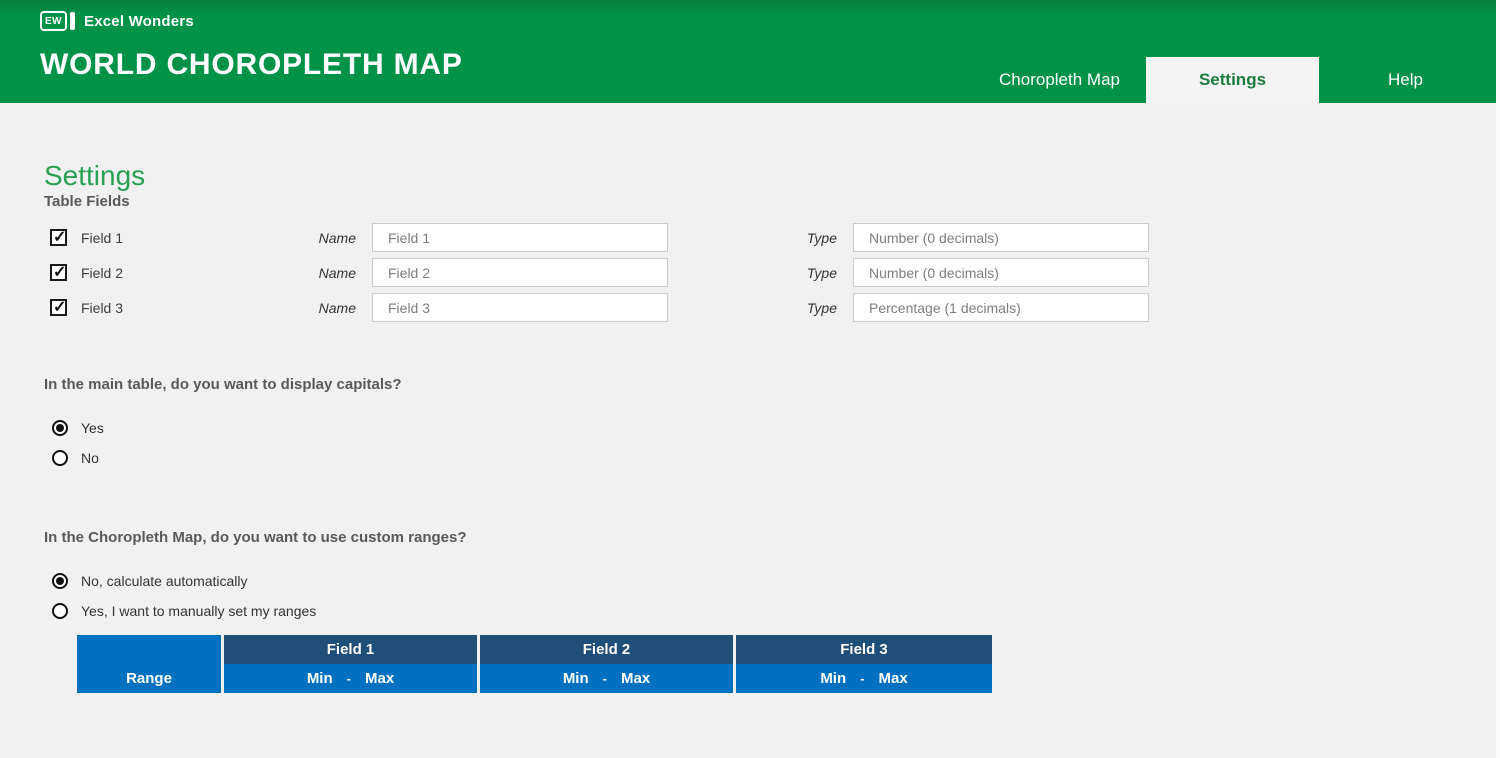 This screenshot has height=758, width=1500. I want to click on field-2-checkbox, so click(58, 272).